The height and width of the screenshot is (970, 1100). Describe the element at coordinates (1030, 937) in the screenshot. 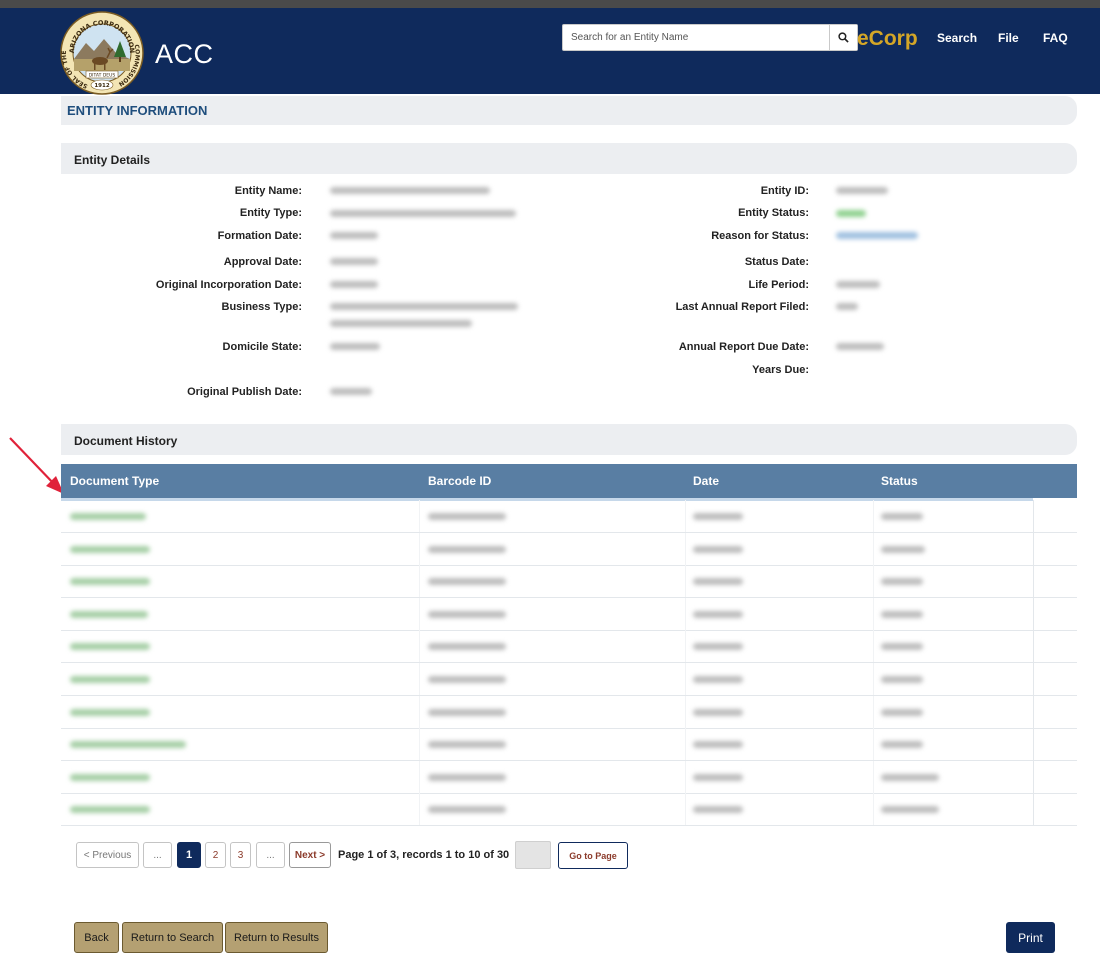

I see `print-button: Print` at that location.